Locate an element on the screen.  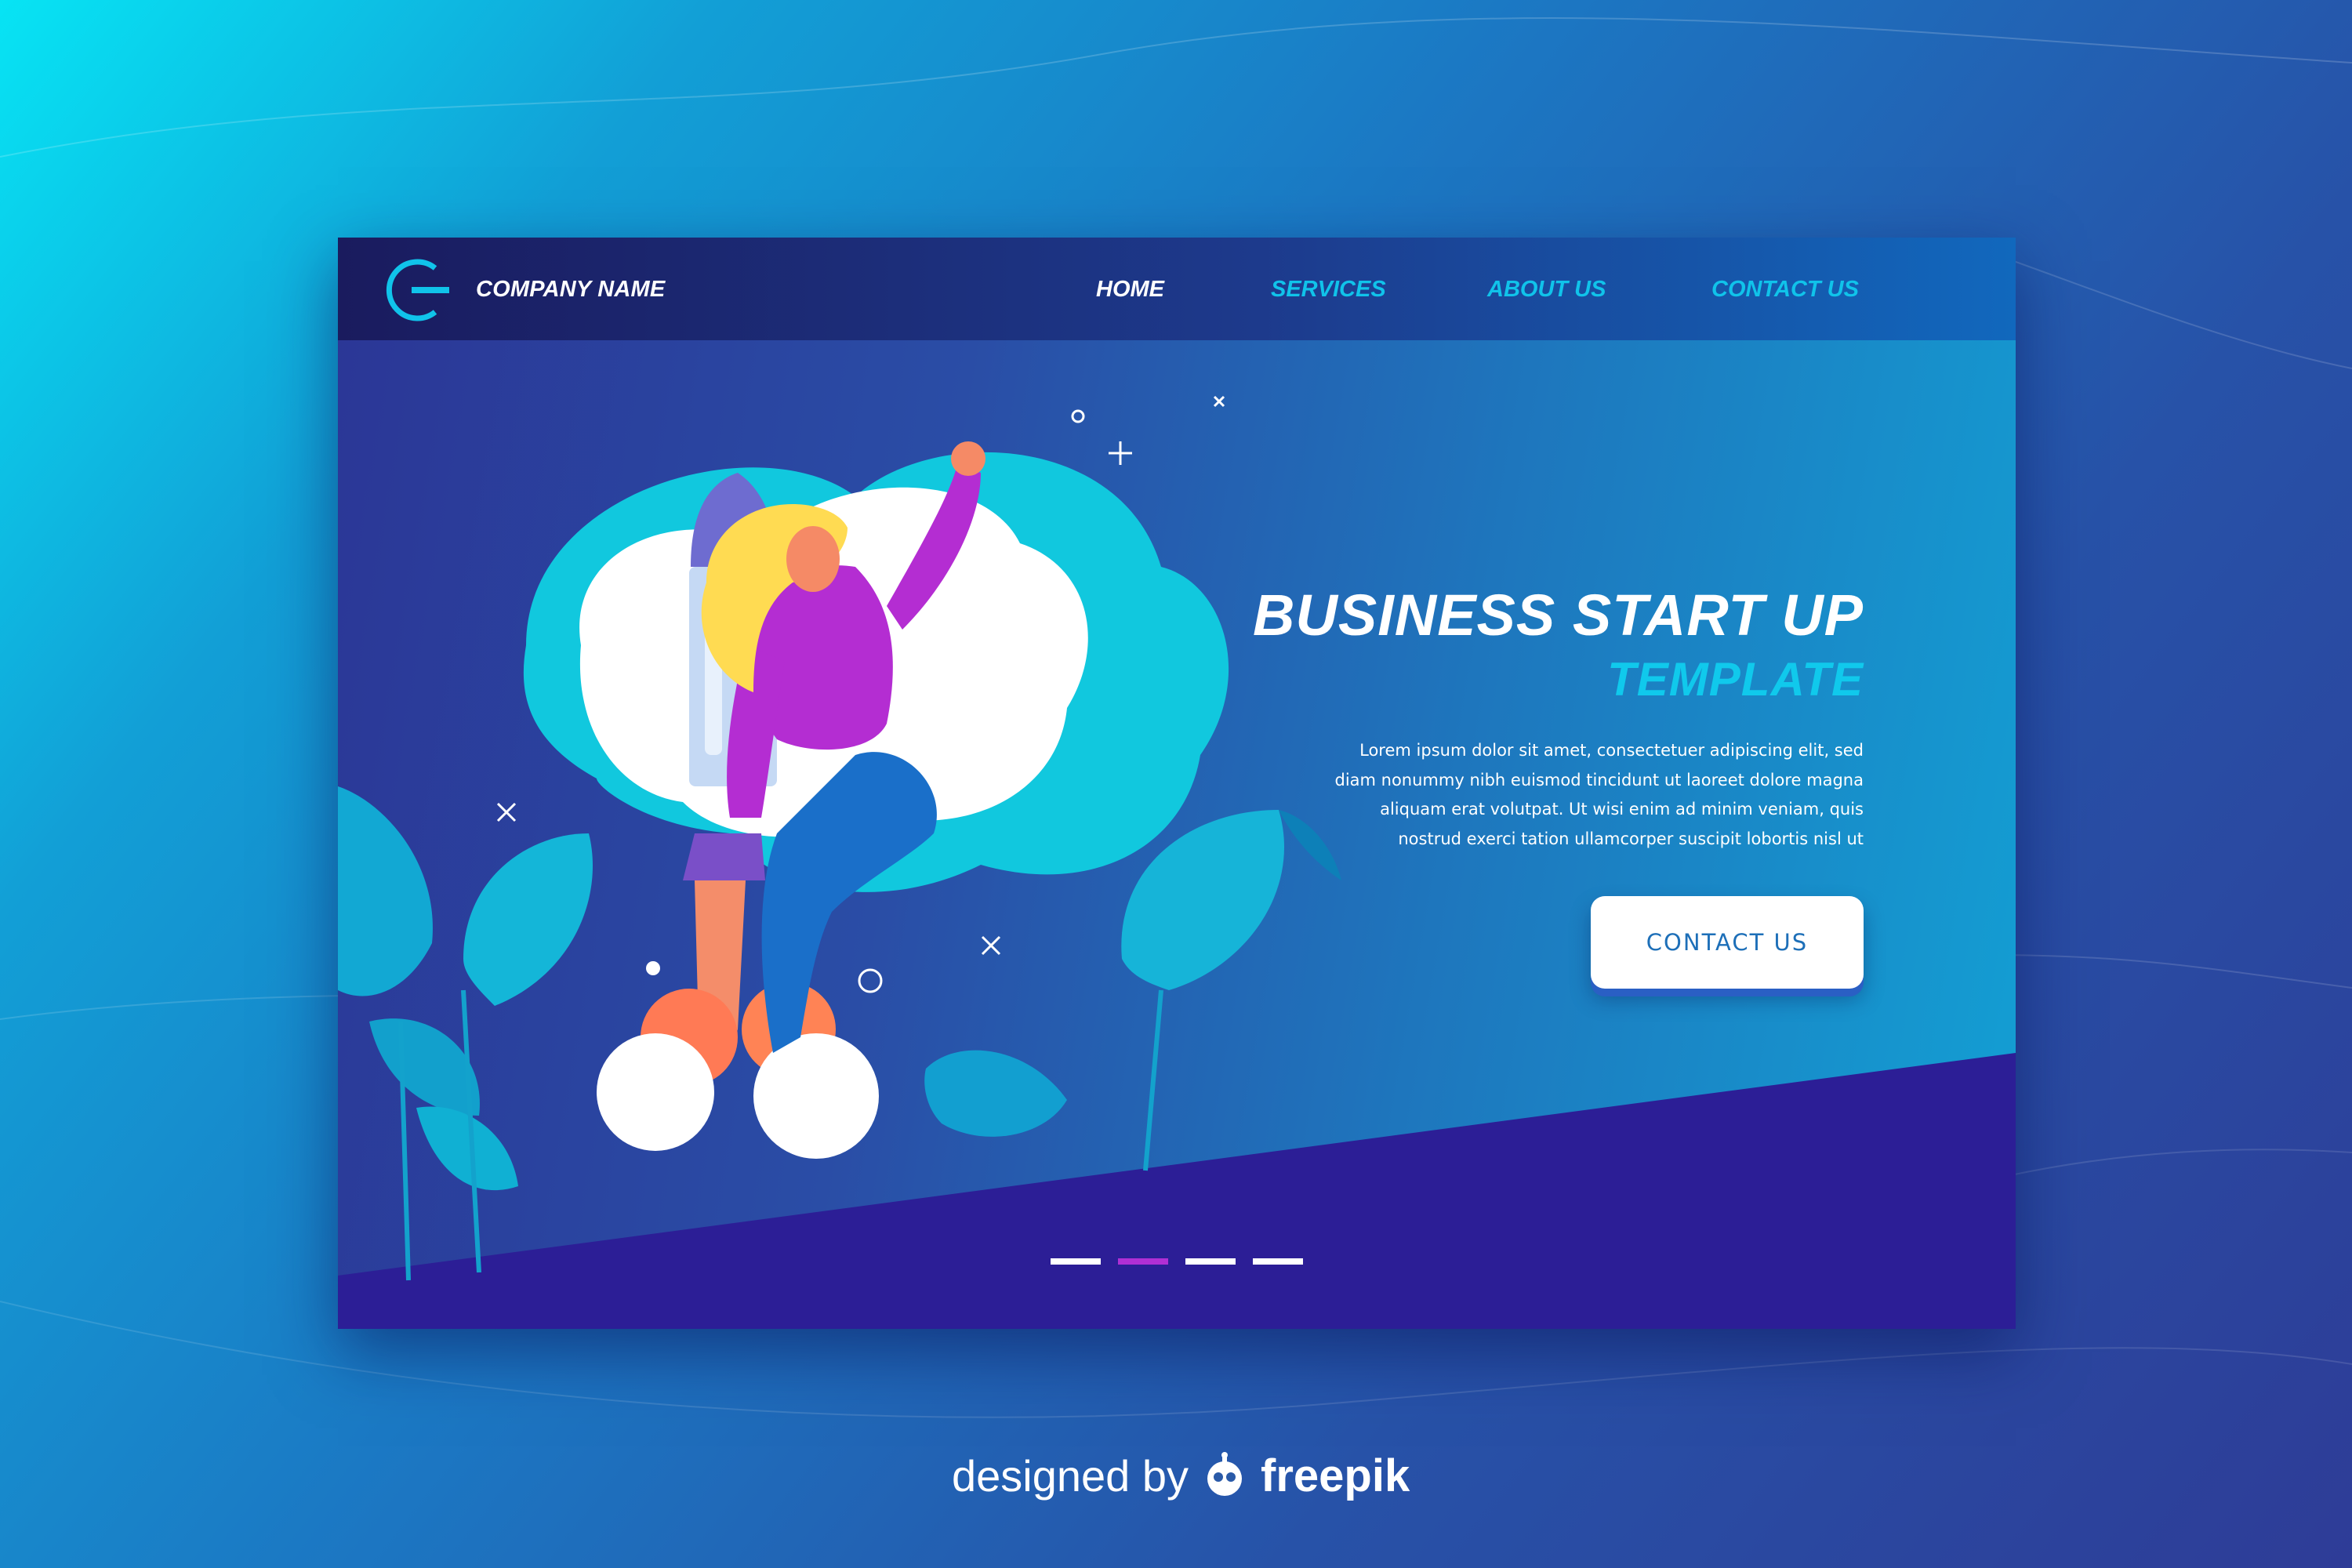
company-name: COMPANY NAME is located at coordinates (570, 289).